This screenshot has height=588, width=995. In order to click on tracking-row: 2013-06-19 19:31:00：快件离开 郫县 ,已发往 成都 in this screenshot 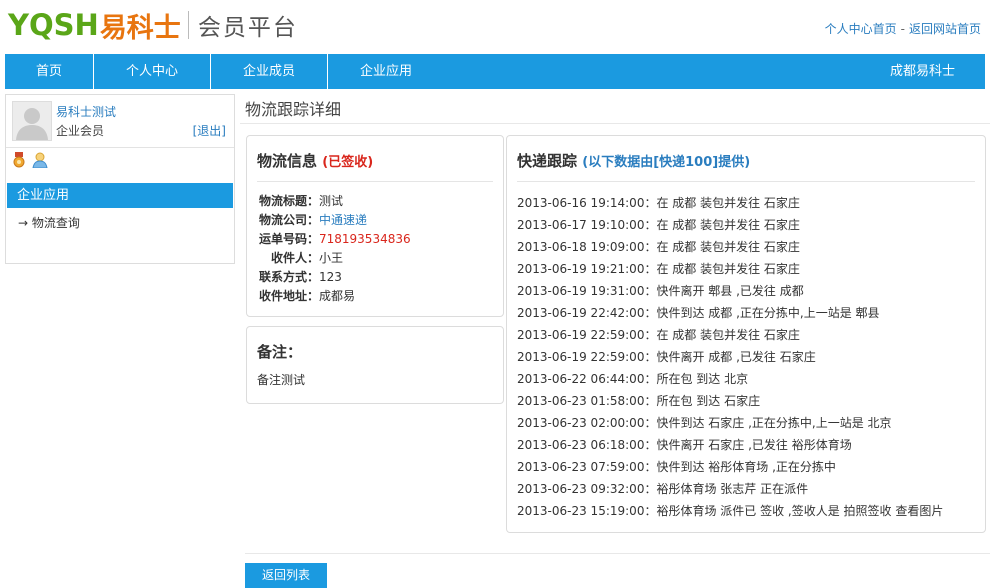, I will do `click(660, 291)`.